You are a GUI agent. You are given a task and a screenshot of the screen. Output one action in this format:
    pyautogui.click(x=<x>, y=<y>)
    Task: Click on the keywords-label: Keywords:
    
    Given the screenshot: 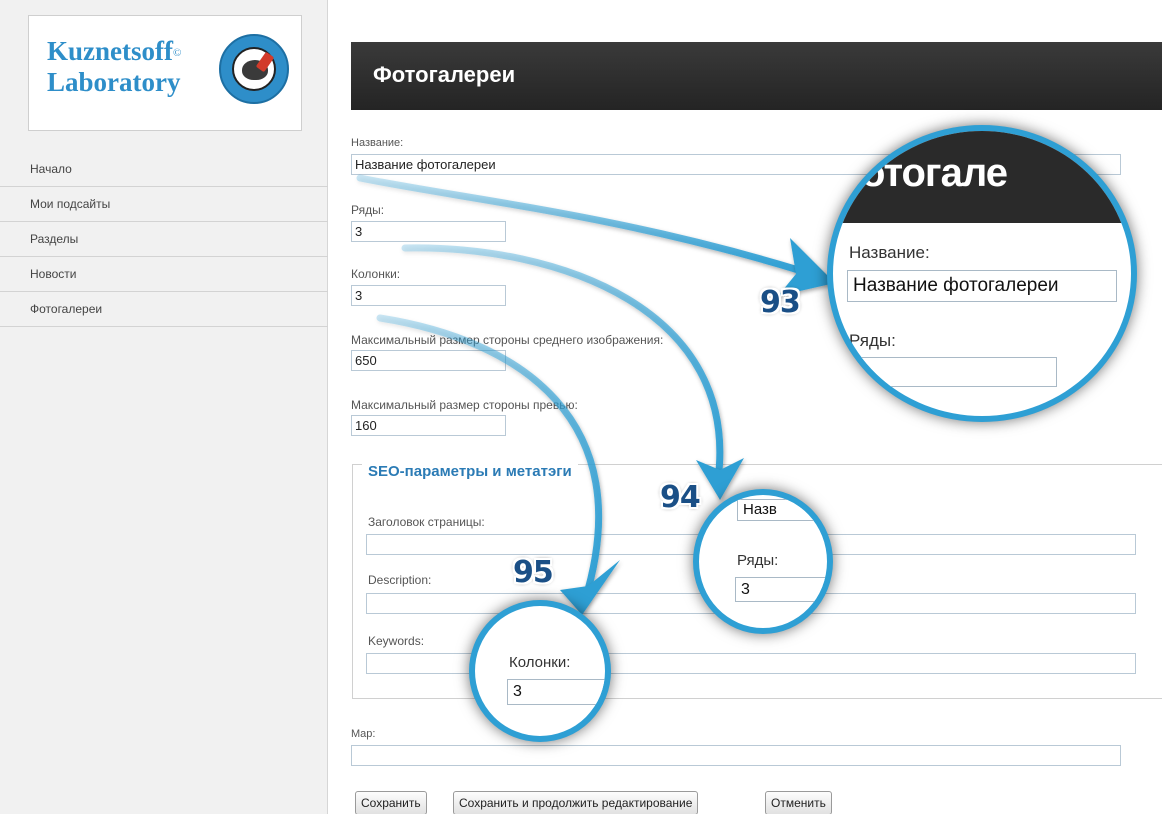 What is the action you would take?
    pyautogui.click(x=396, y=641)
    